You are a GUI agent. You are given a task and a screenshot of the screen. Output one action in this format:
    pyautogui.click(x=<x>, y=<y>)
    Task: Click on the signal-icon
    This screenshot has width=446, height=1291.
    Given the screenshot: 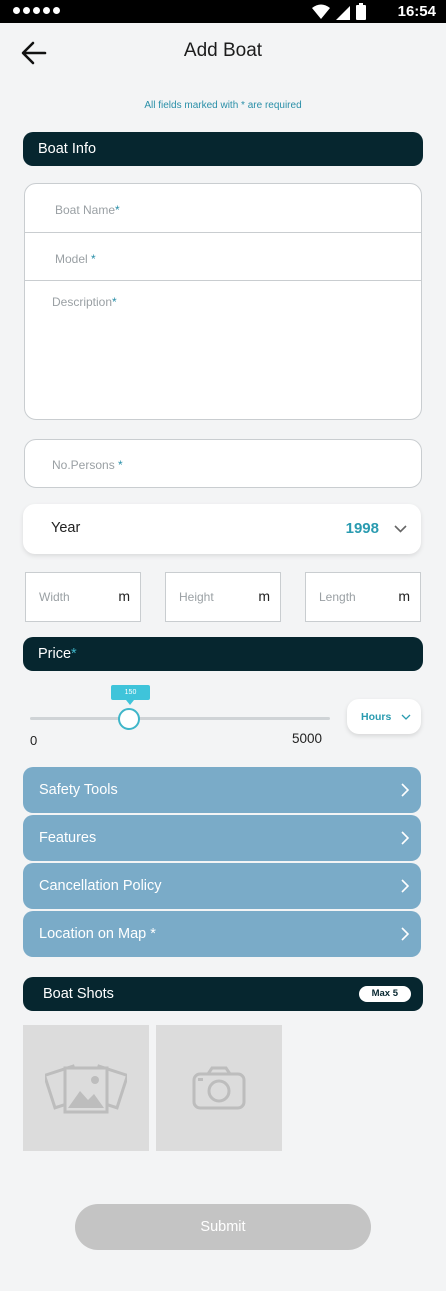 What is the action you would take?
    pyautogui.click(x=343, y=12)
    